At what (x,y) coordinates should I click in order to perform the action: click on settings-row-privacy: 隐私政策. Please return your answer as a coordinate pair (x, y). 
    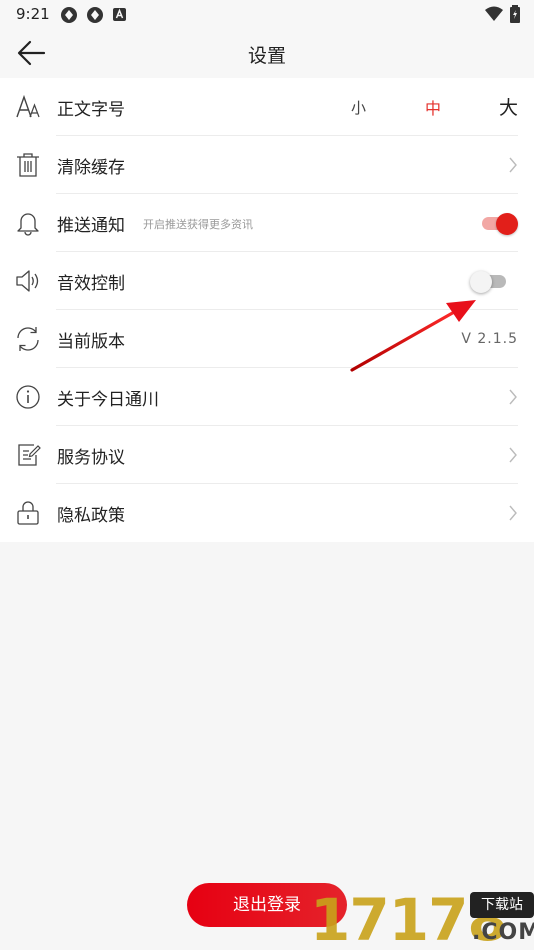
    Looking at the image, I should click on (267, 513).